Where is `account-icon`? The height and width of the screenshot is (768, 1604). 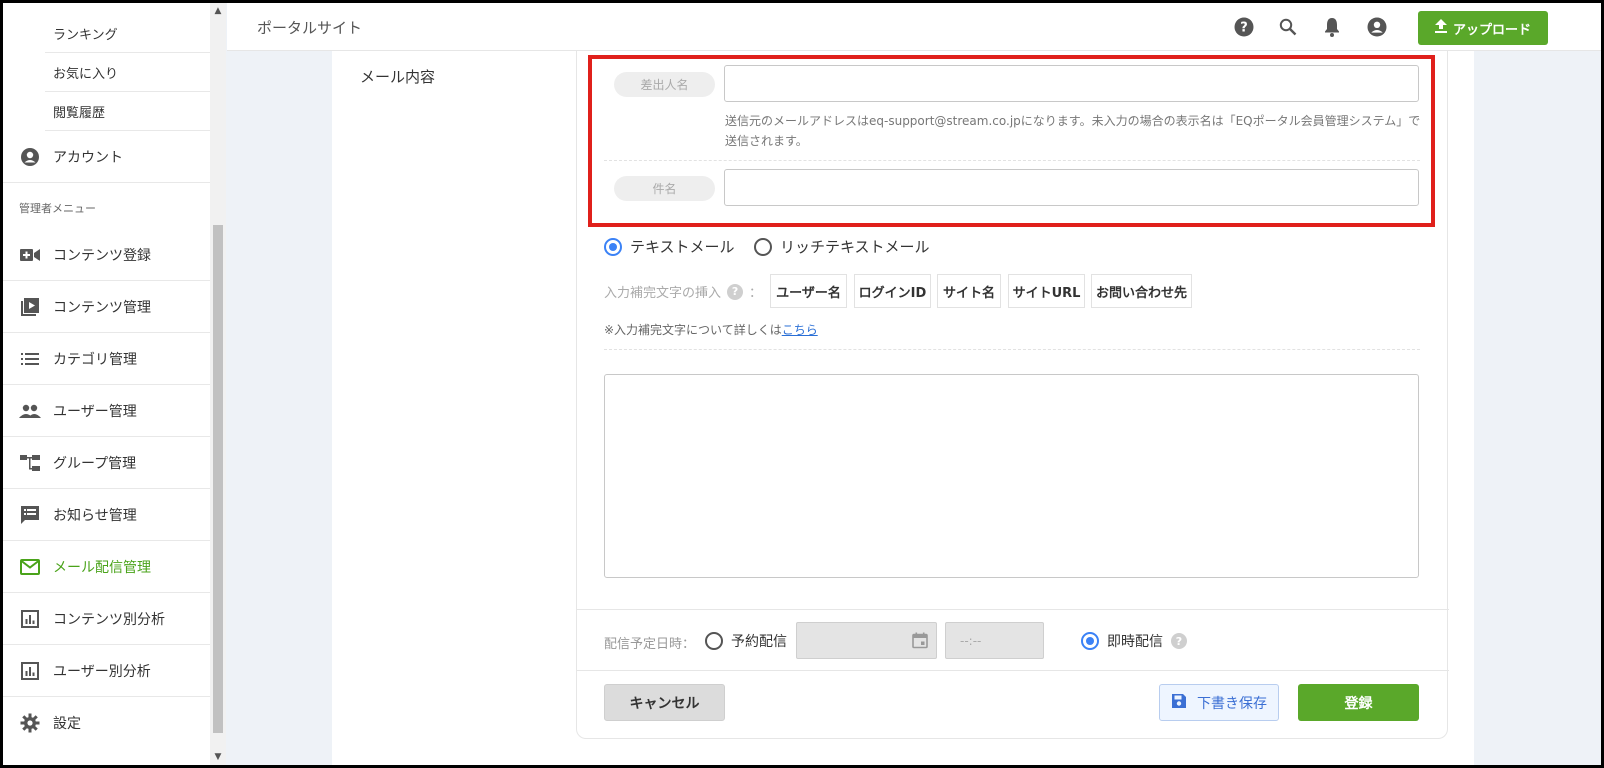
account-icon is located at coordinates (30, 157).